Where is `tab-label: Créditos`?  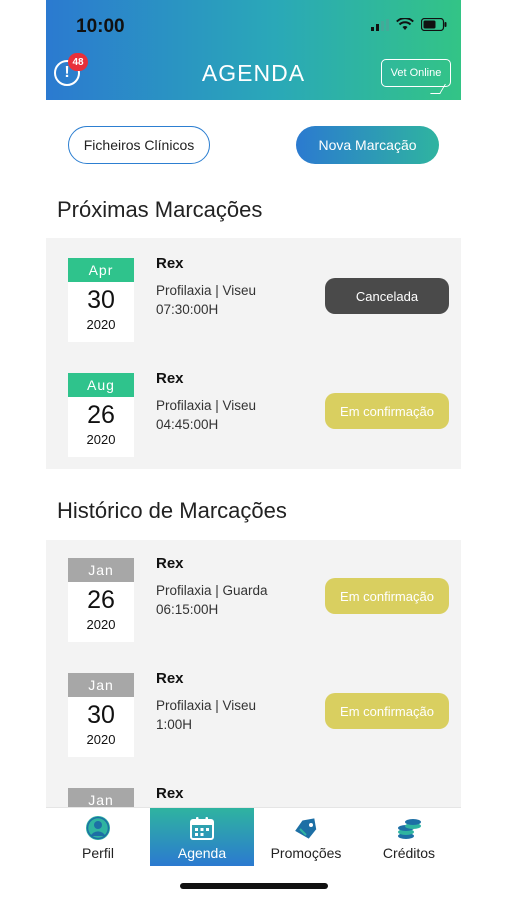 tab-label: Créditos is located at coordinates (409, 853).